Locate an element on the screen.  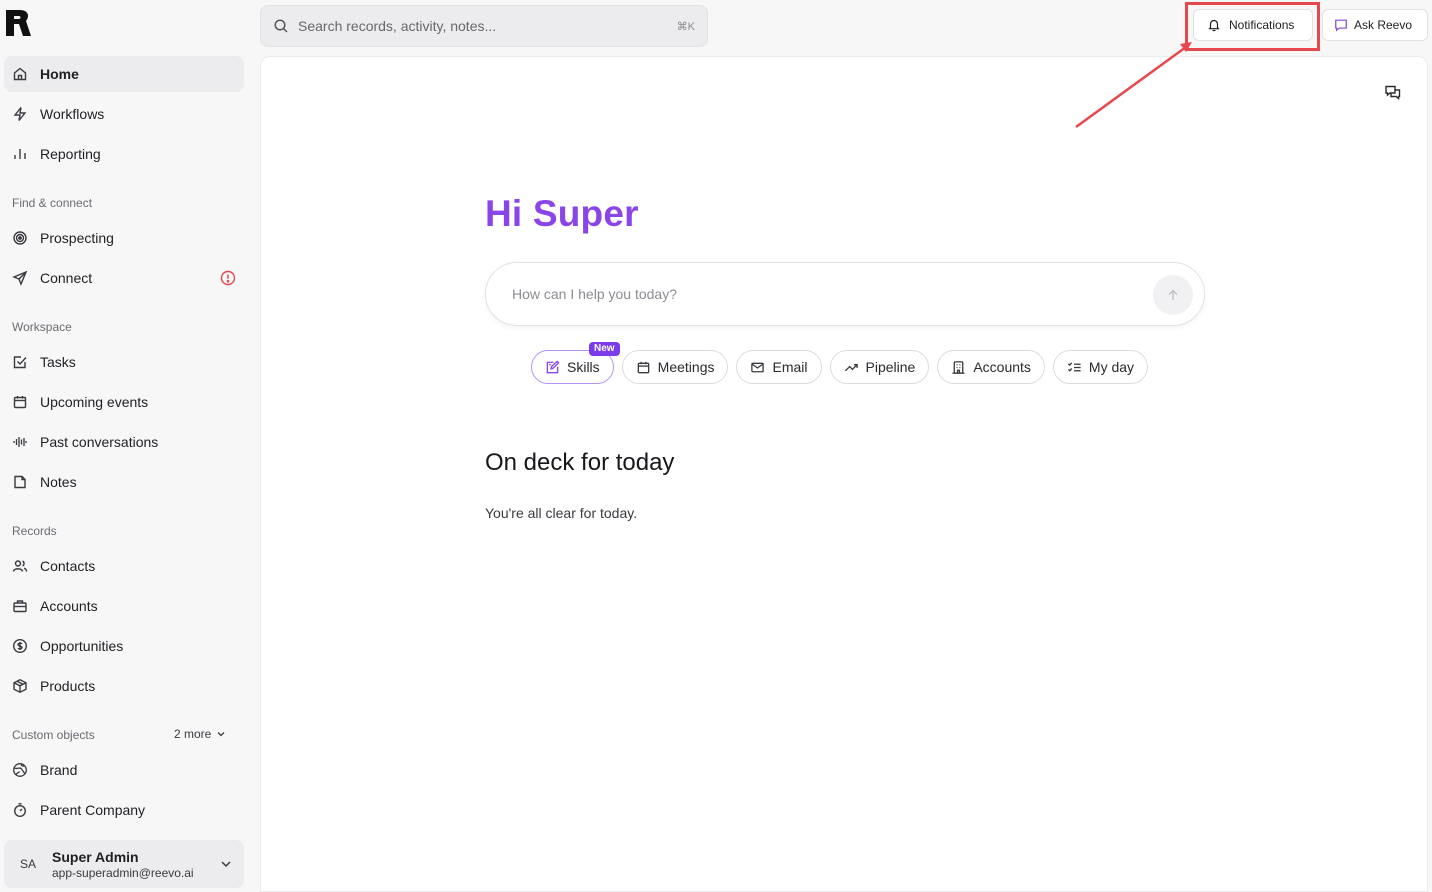
sidebar-item-label: Home is located at coordinates (59, 74).